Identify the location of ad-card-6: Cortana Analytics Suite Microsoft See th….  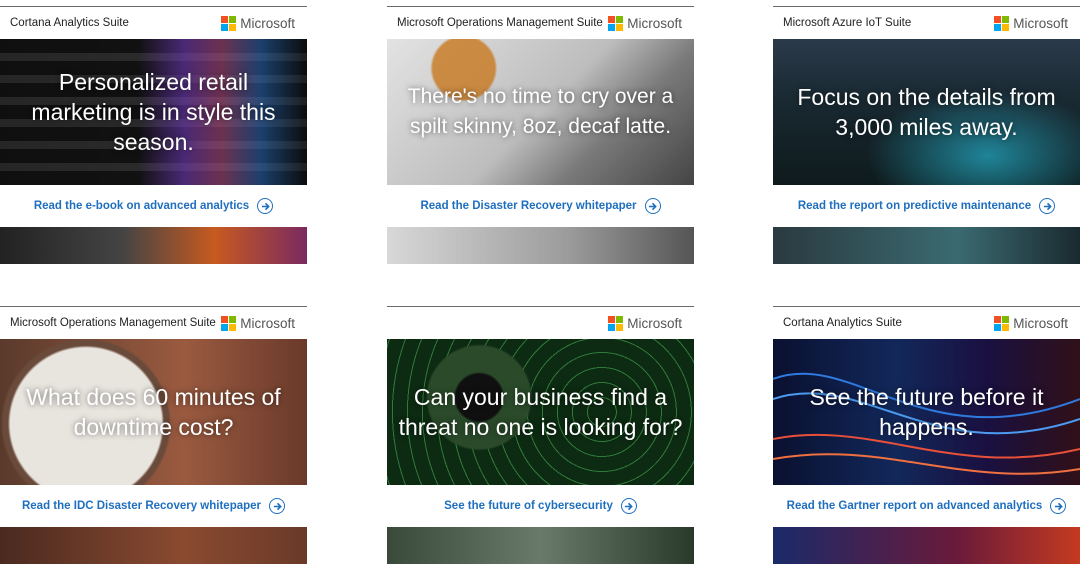
(926, 435).